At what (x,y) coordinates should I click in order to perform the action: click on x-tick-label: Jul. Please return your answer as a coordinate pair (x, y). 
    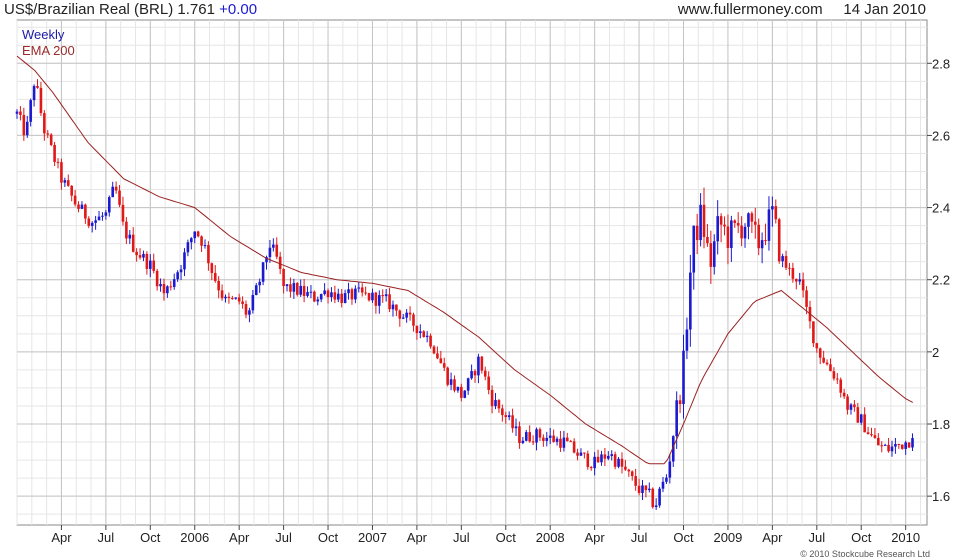
    Looking at the image, I should click on (283, 537).